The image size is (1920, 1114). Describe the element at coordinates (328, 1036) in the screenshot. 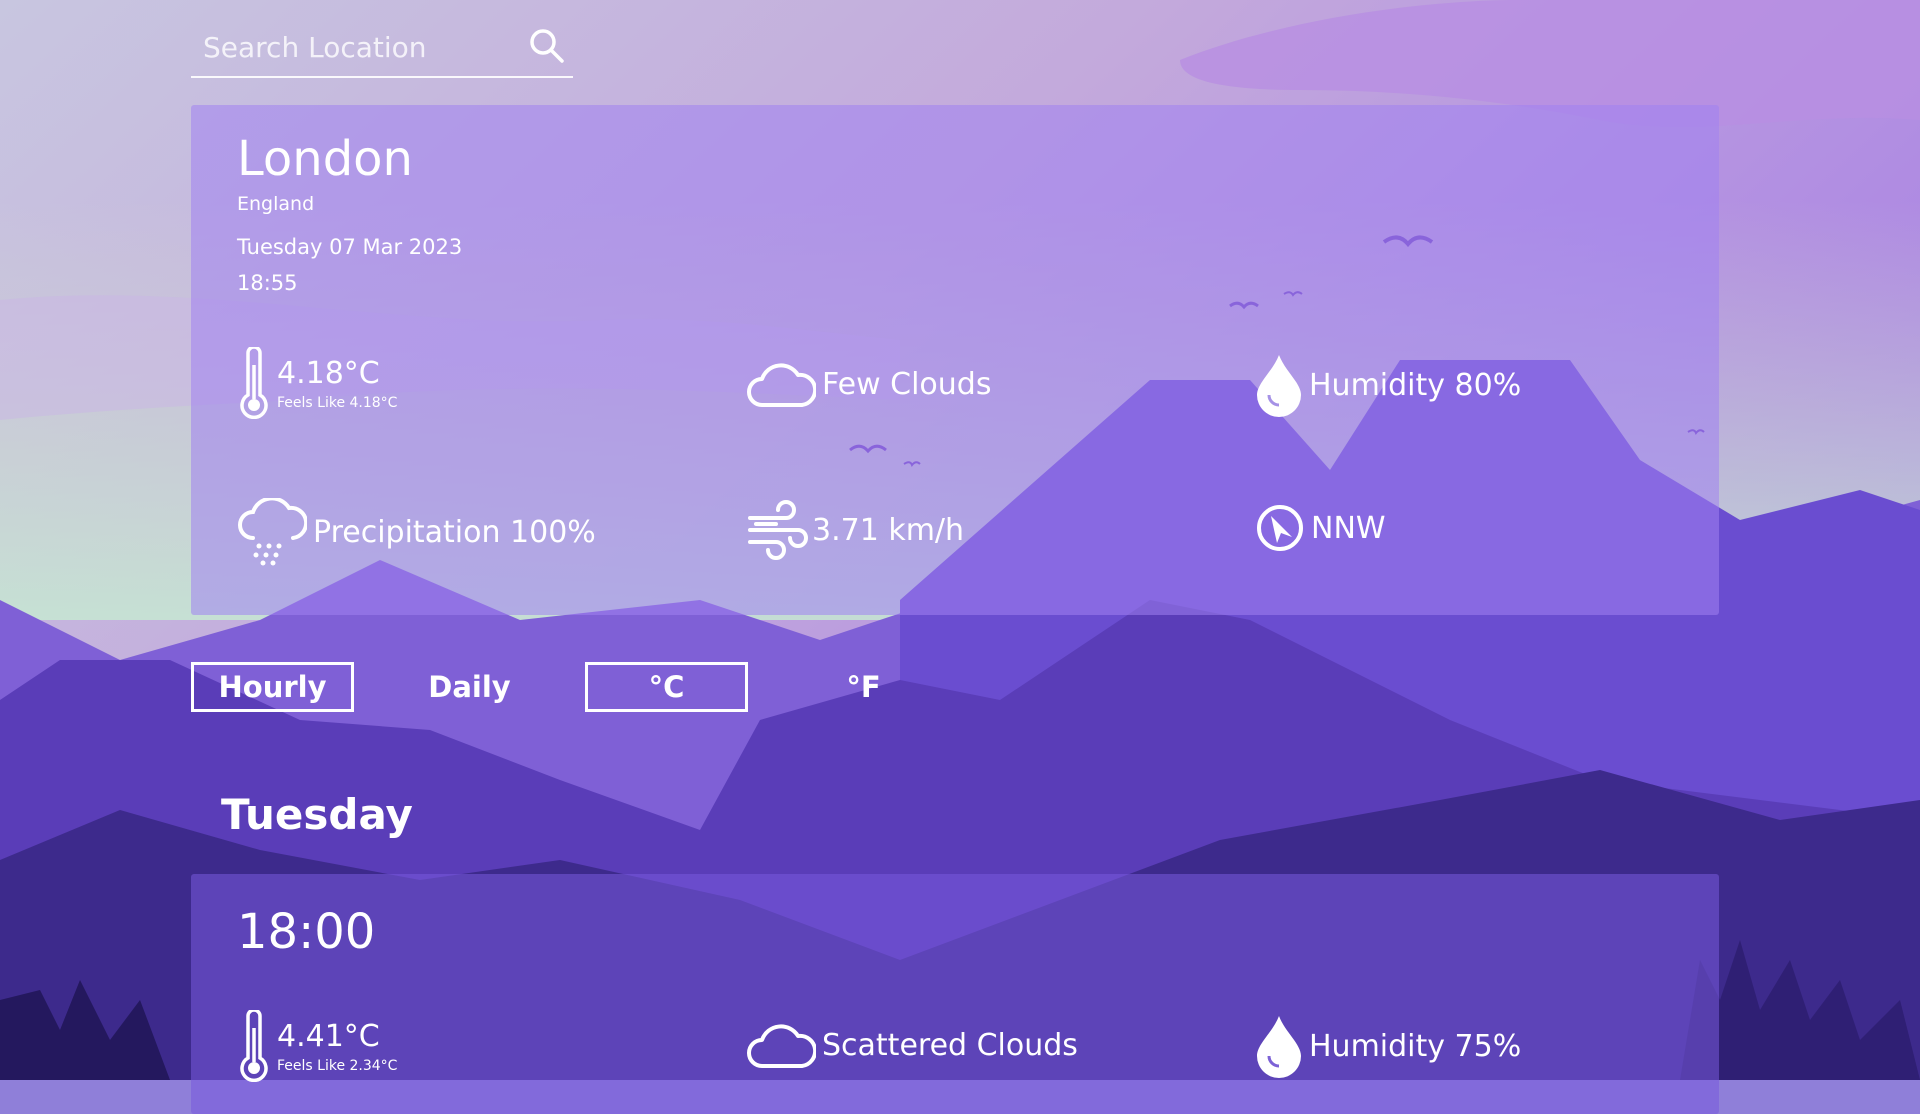

I see `forecast-temperature: 4.41°C` at that location.